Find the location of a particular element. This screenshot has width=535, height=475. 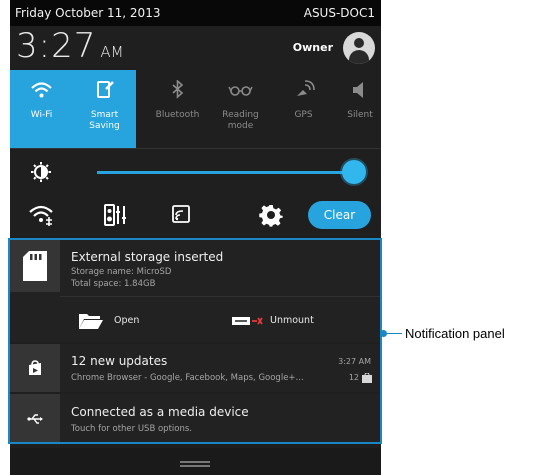

bluetooth-icon is located at coordinates (178, 89).